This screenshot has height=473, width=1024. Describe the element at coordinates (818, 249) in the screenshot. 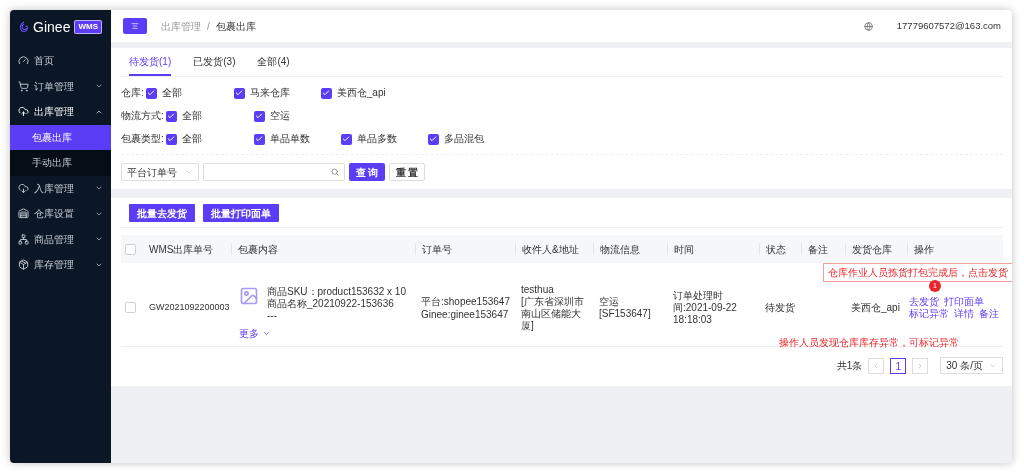

I see `column-header: 备注` at that location.